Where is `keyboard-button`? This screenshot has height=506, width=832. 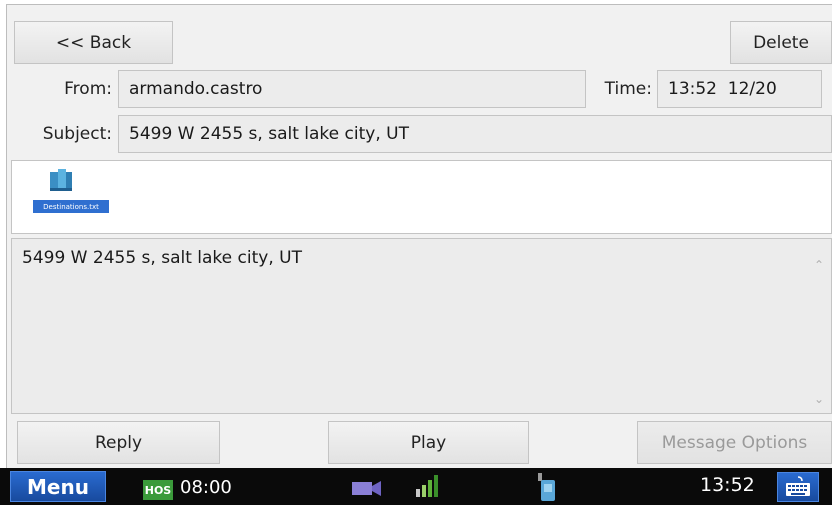 keyboard-button is located at coordinates (798, 487).